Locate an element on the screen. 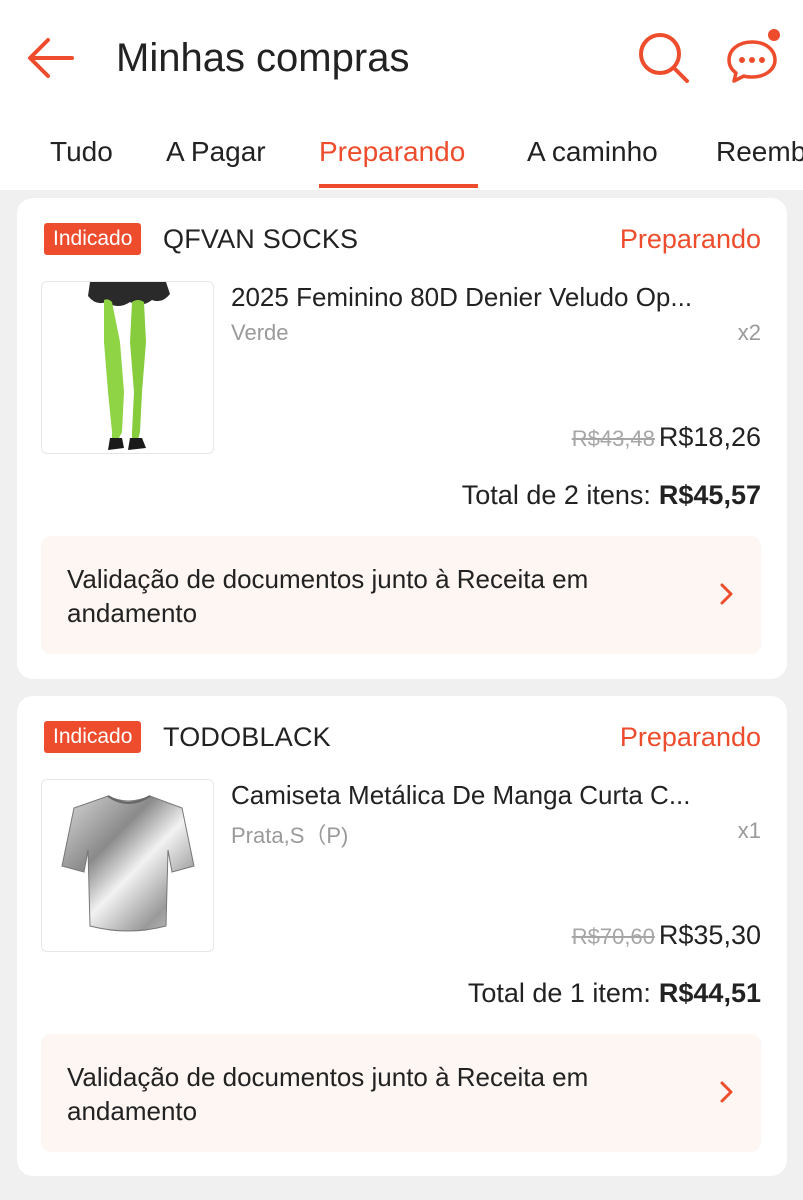 The height and width of the screenshot is (1200, 803). product-variant: Verde is located at coordinates (260, 332).